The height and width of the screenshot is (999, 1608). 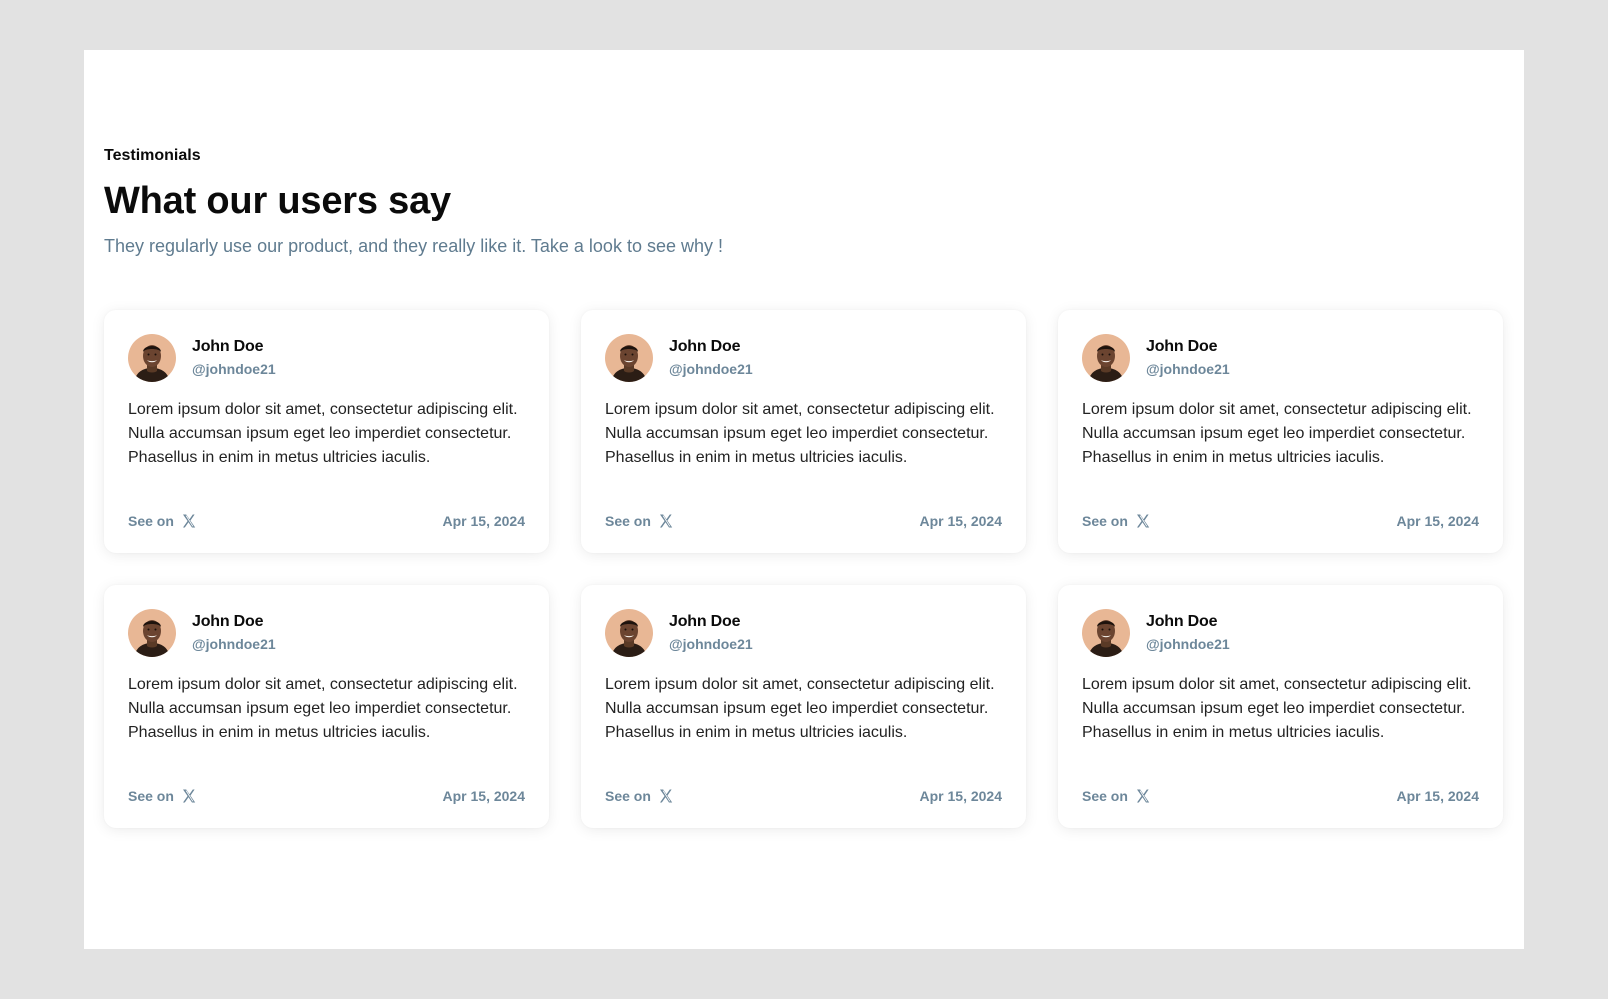 What do you see at coordinates (152, 155) in the screenshot?
I see `section-eyebrow: Testimonials` at bounding box center [152, 155].